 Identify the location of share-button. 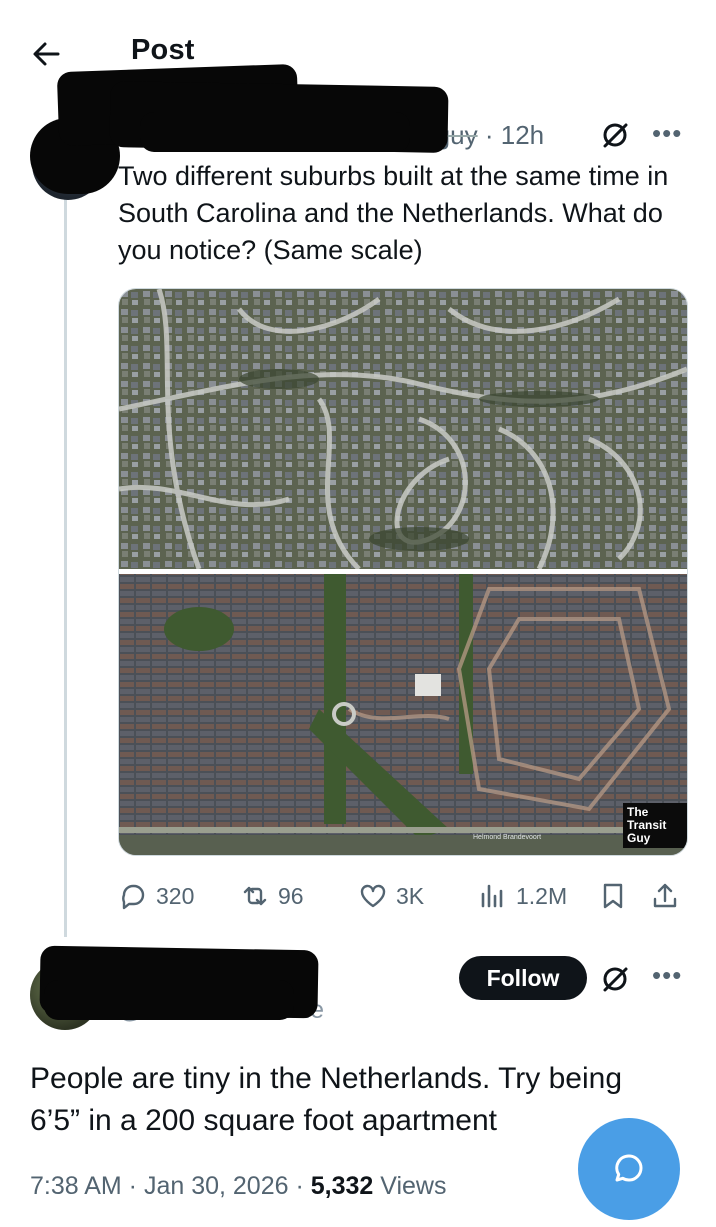
(665, 896).